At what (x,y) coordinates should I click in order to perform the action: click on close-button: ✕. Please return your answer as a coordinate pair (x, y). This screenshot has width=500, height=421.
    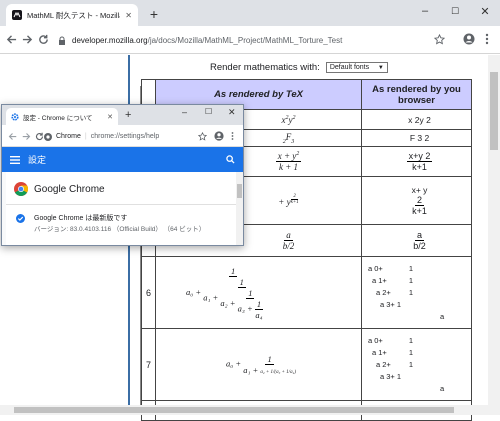
    Looking at the image, I should click on (485, 11).